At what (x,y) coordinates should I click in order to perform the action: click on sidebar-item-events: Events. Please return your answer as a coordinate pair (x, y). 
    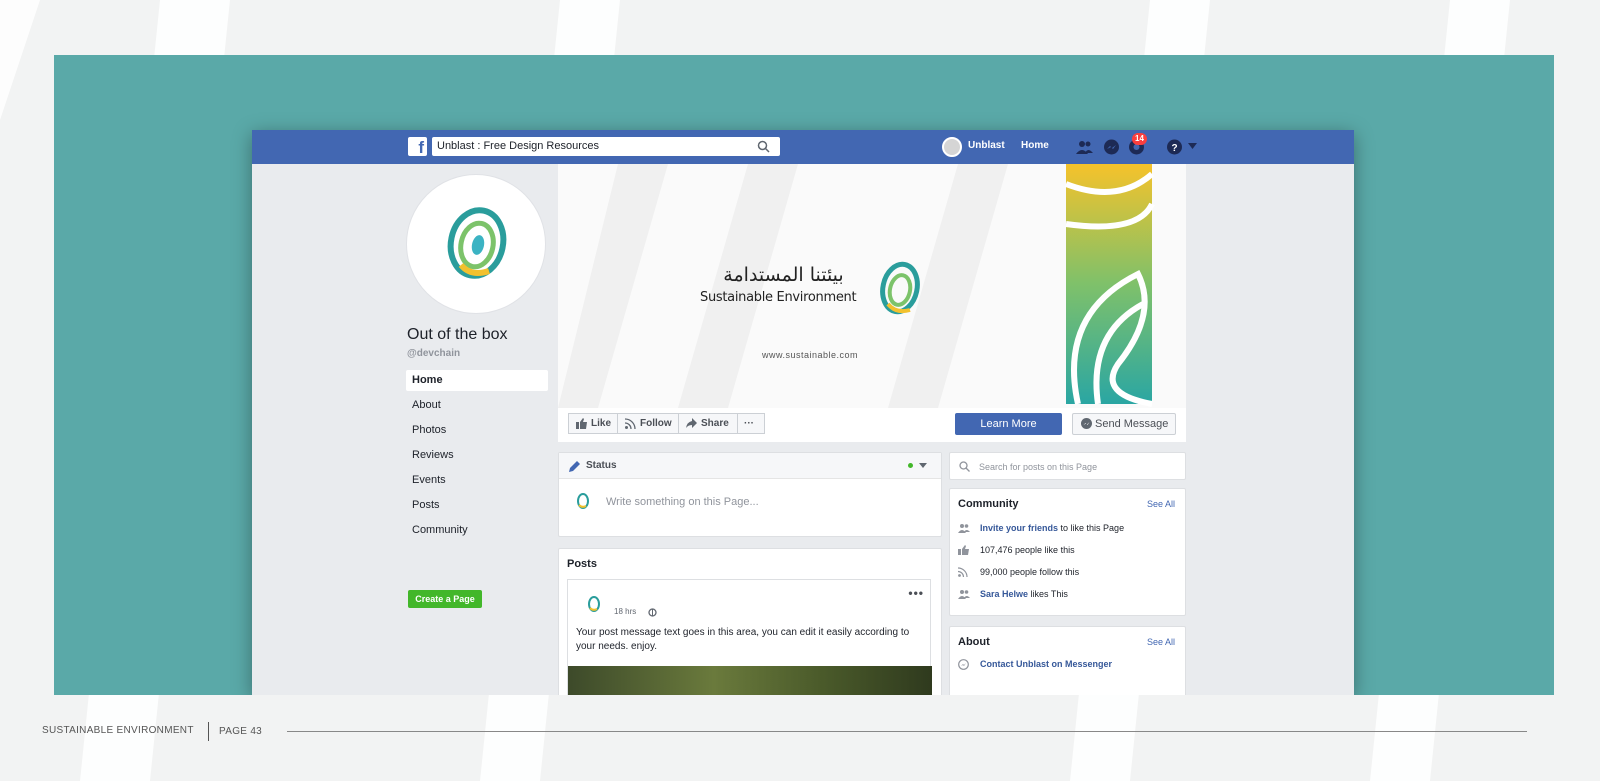
    Looking at the image, I should click on (477, 480).